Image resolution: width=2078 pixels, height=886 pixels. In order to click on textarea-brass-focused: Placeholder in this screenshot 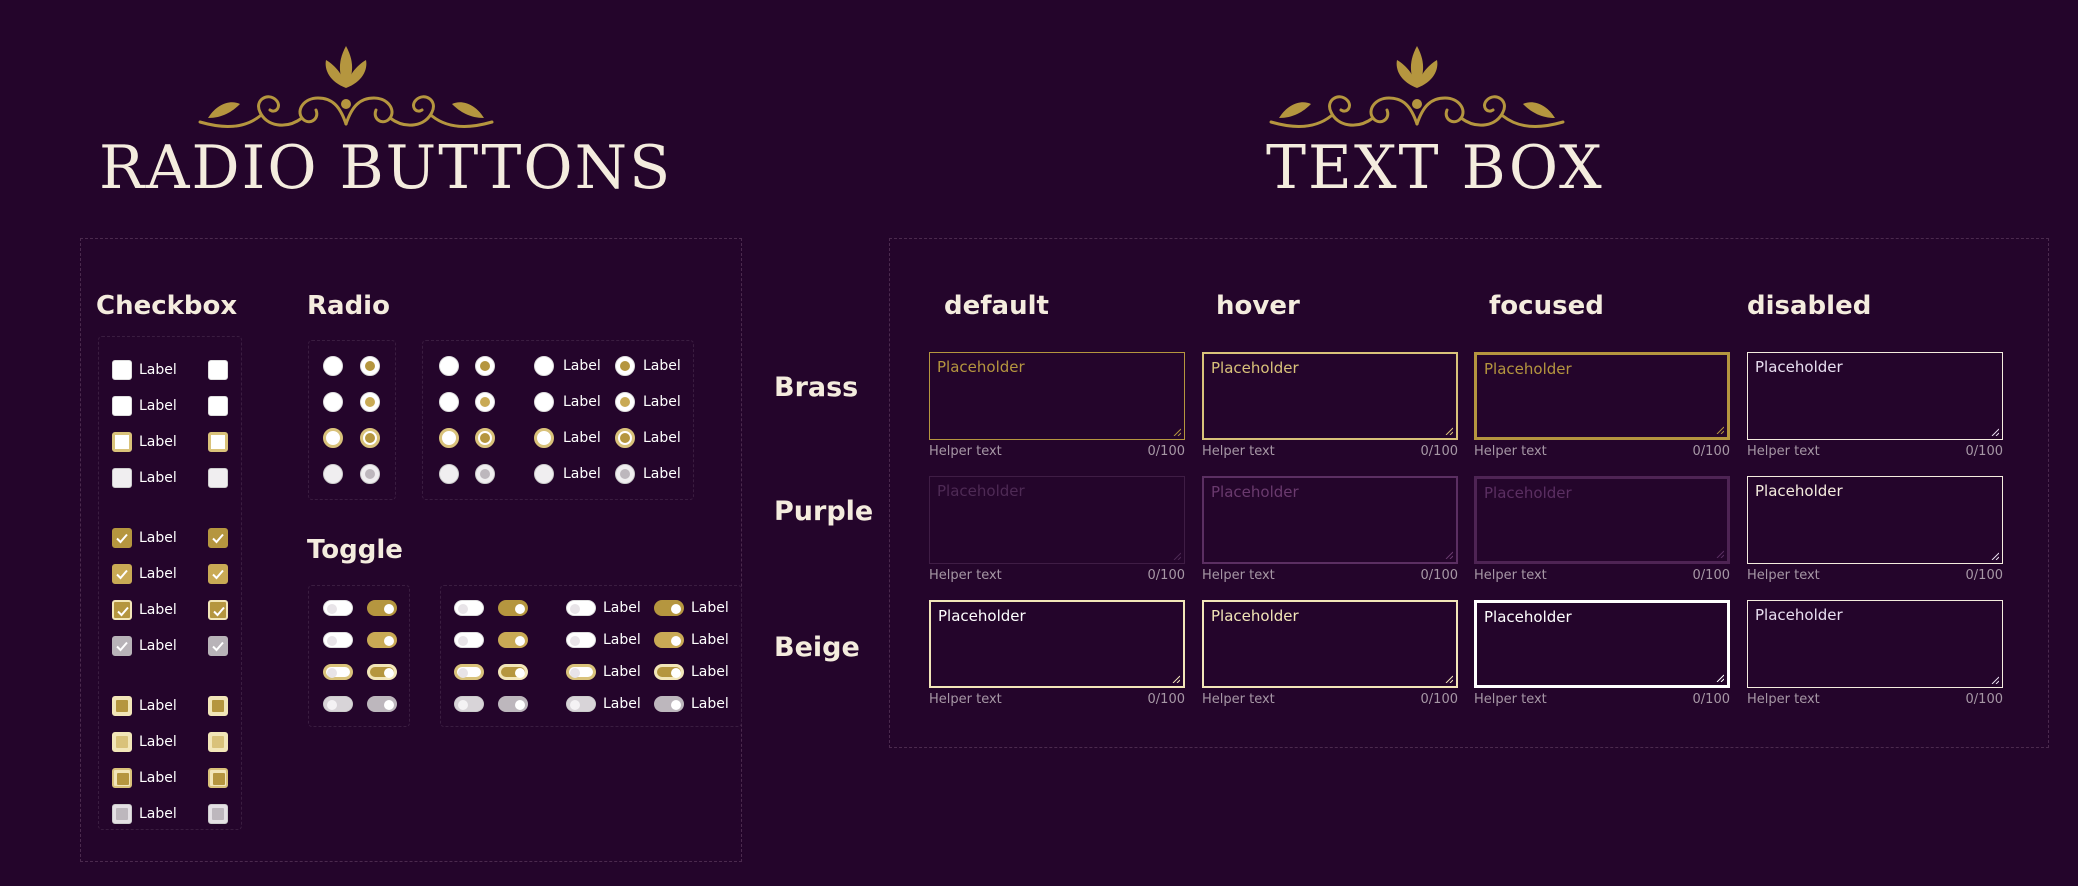, I will do `click(1602, 396)`.